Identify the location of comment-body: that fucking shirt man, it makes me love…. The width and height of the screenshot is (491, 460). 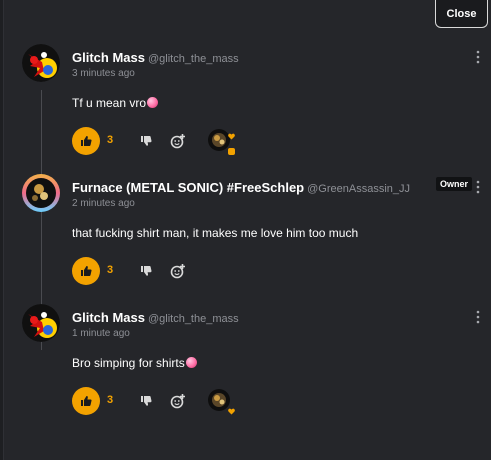
(215, 233).